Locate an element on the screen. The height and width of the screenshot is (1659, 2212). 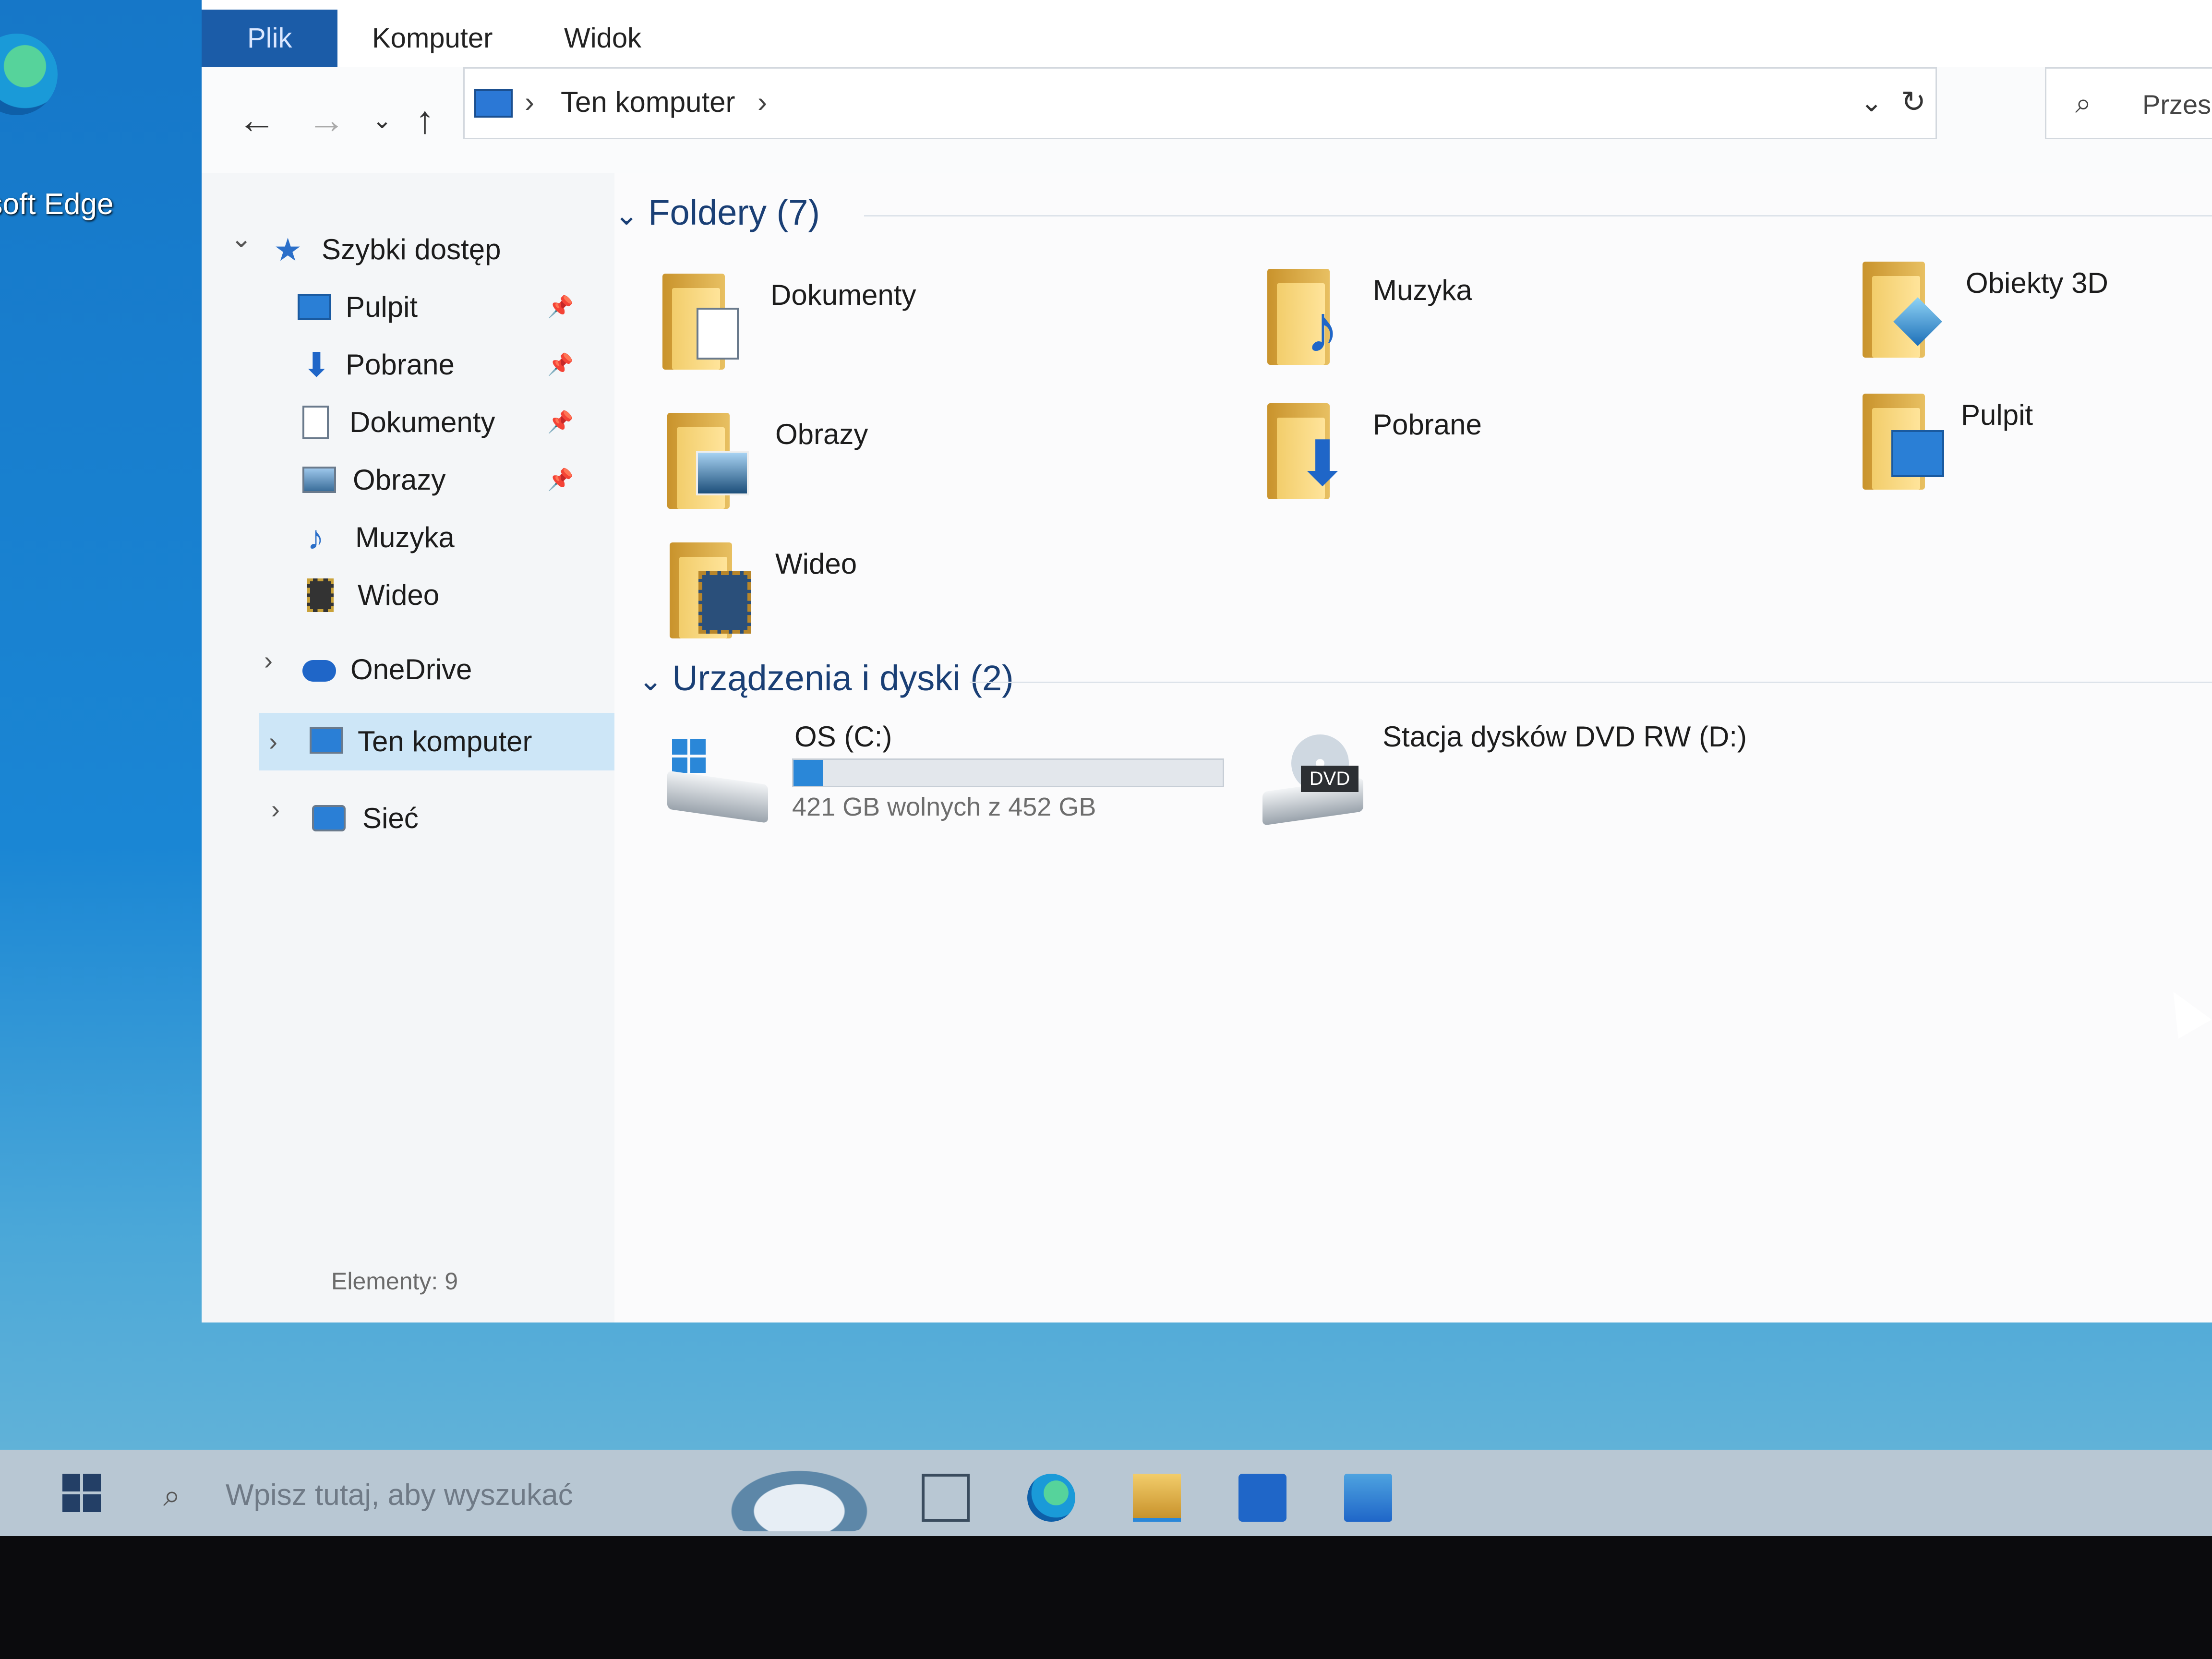
nav-item-pulpit: Pulpit 📌 is located at coordinates (437, 307).